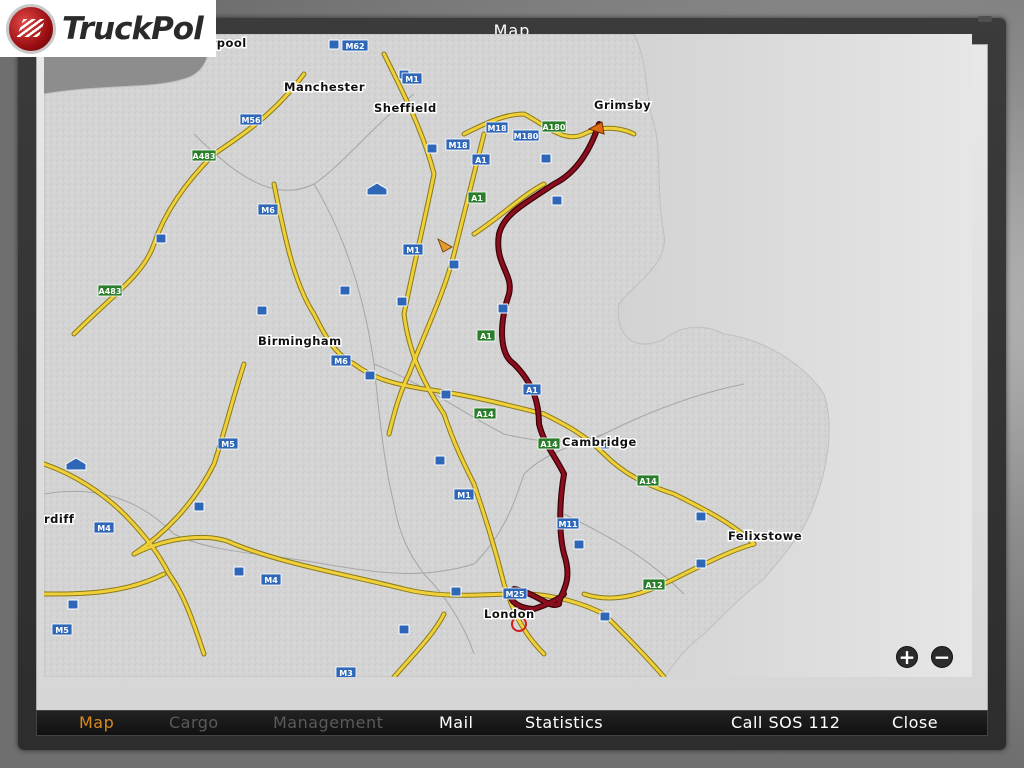  What do you see at coordinates (622, 105) in the screenshot?
I see `city-label-grimsby: Grimsby` at bounding box center [622, 105].